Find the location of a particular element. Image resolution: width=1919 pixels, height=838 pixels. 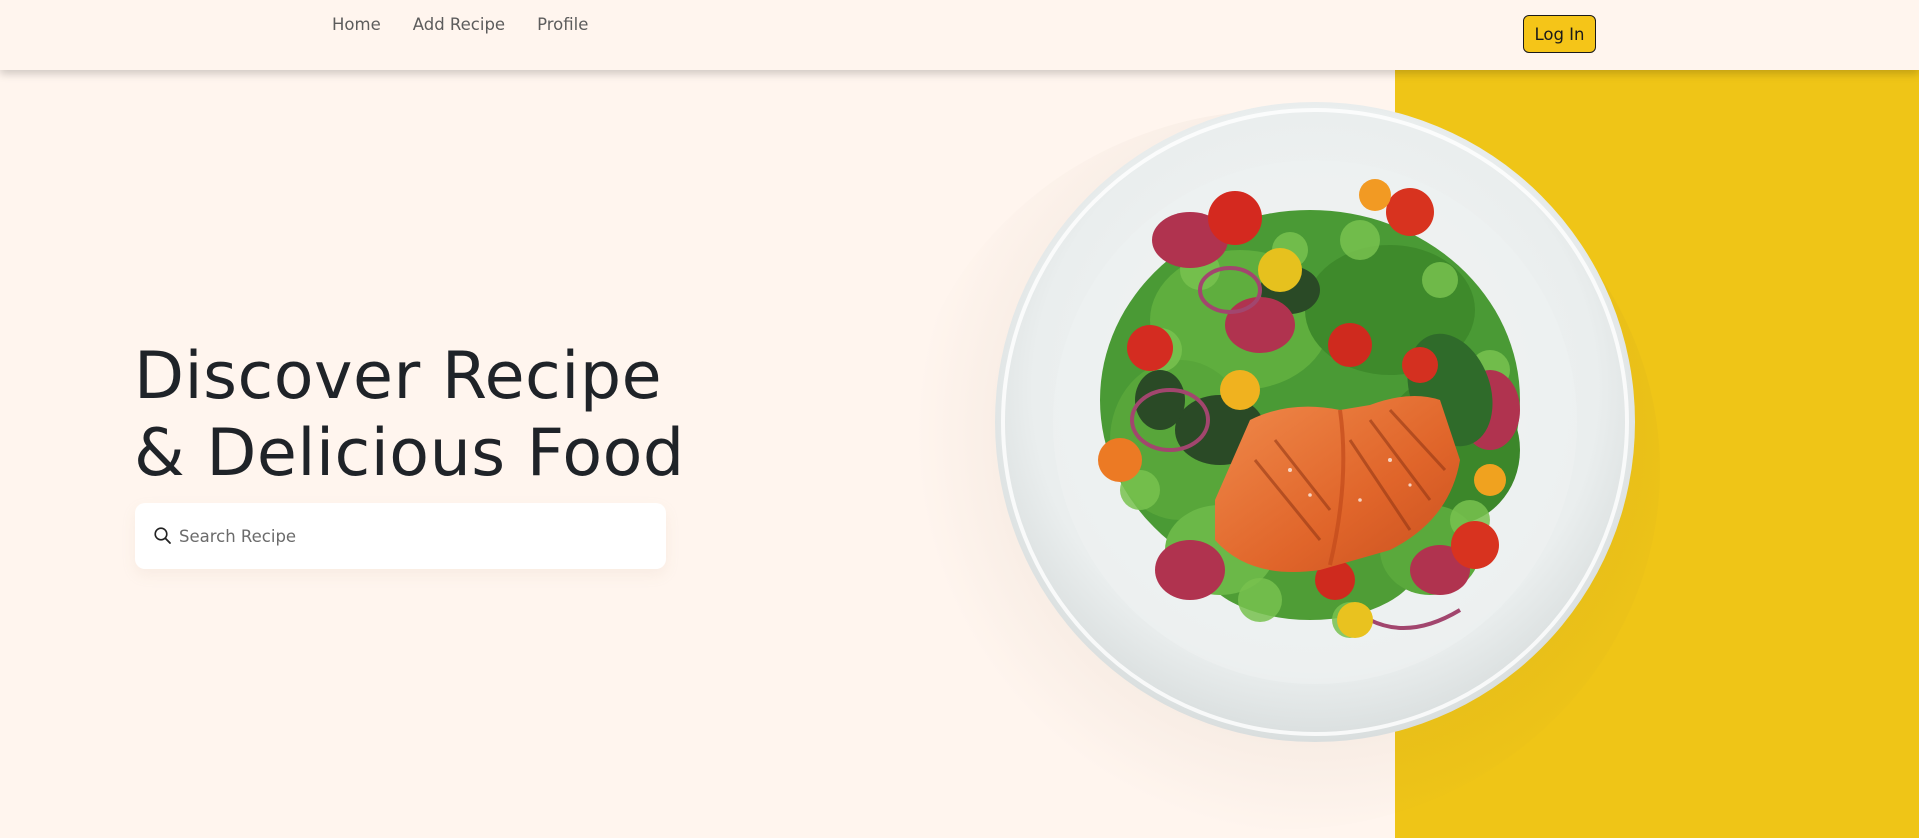

nav-add-recipe-link: Add Recipe is located at coordinates (459, 24).